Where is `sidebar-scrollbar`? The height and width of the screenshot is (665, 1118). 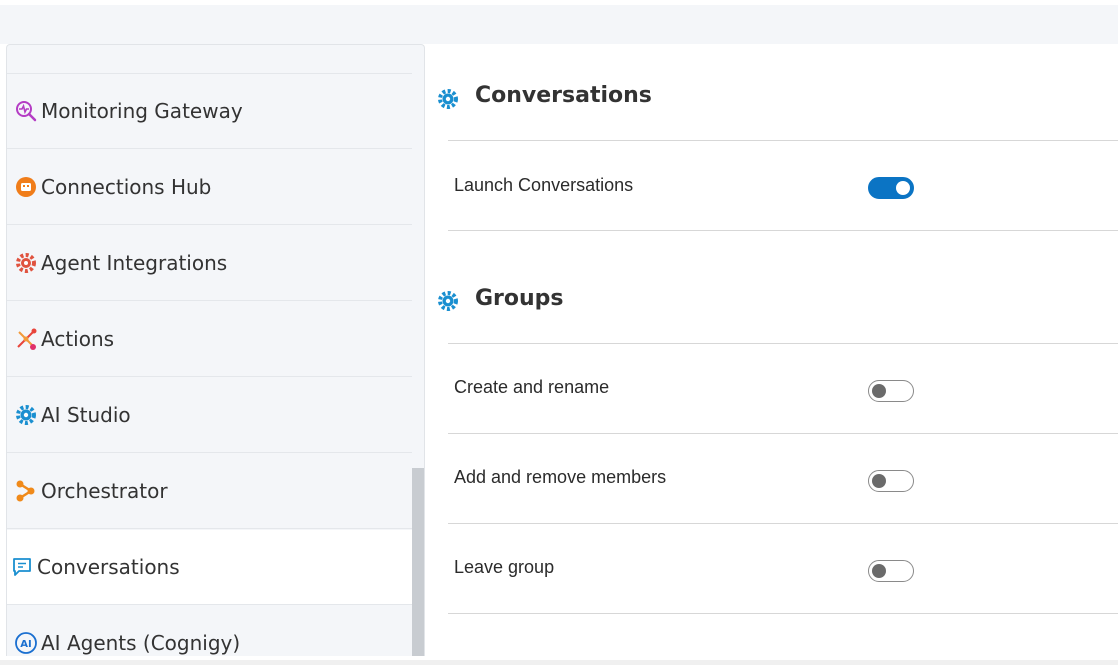
sidebar-scrollbar is located at coordinates (418, 562).